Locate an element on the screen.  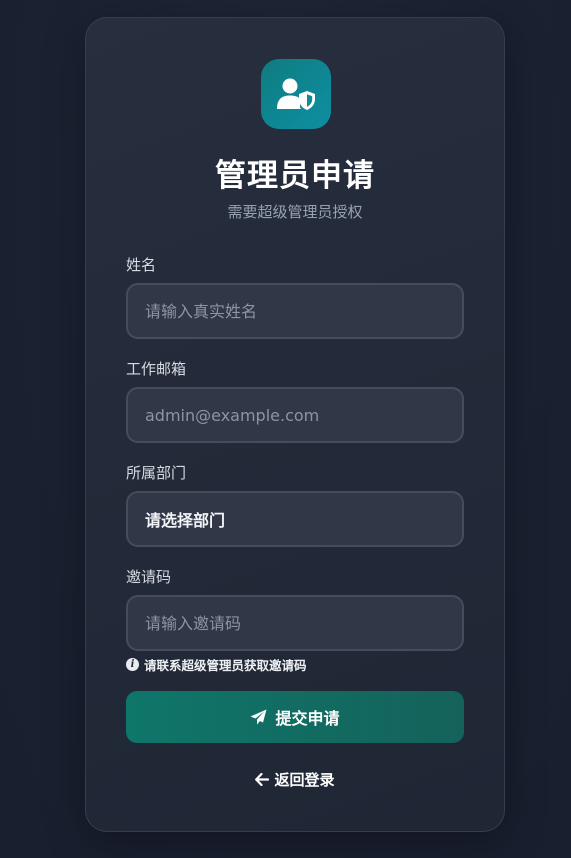
department-select: 请选择部门 is located at coordinates (295, 519).